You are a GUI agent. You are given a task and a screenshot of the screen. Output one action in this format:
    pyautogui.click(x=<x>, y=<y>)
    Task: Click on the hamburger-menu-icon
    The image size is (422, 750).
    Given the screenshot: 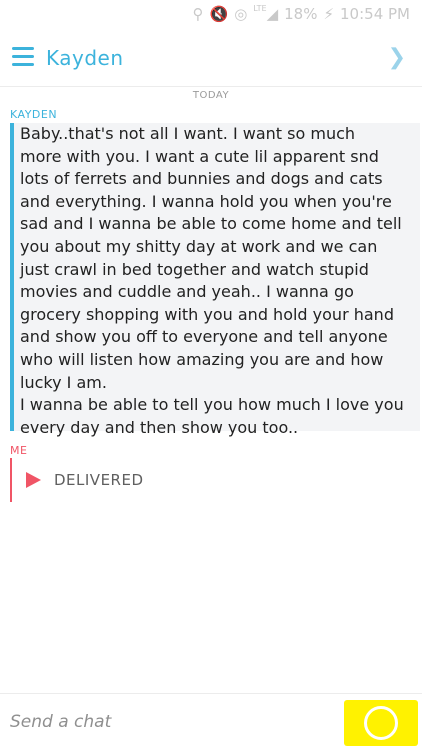 What is the action you would take?
    pyautogui.click(x=23, y=57)
    